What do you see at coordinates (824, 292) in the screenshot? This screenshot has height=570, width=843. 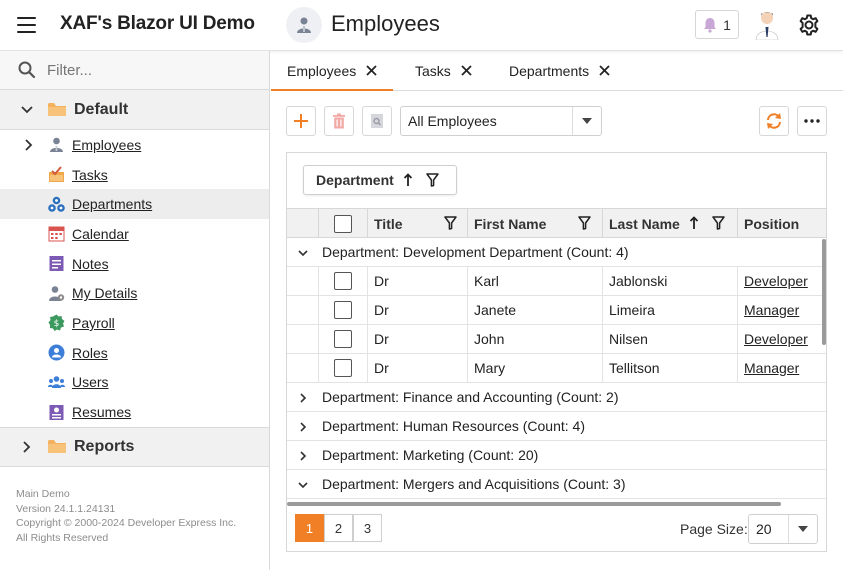 I see `vertical-scrollbar` at bounding box center [824, 292].